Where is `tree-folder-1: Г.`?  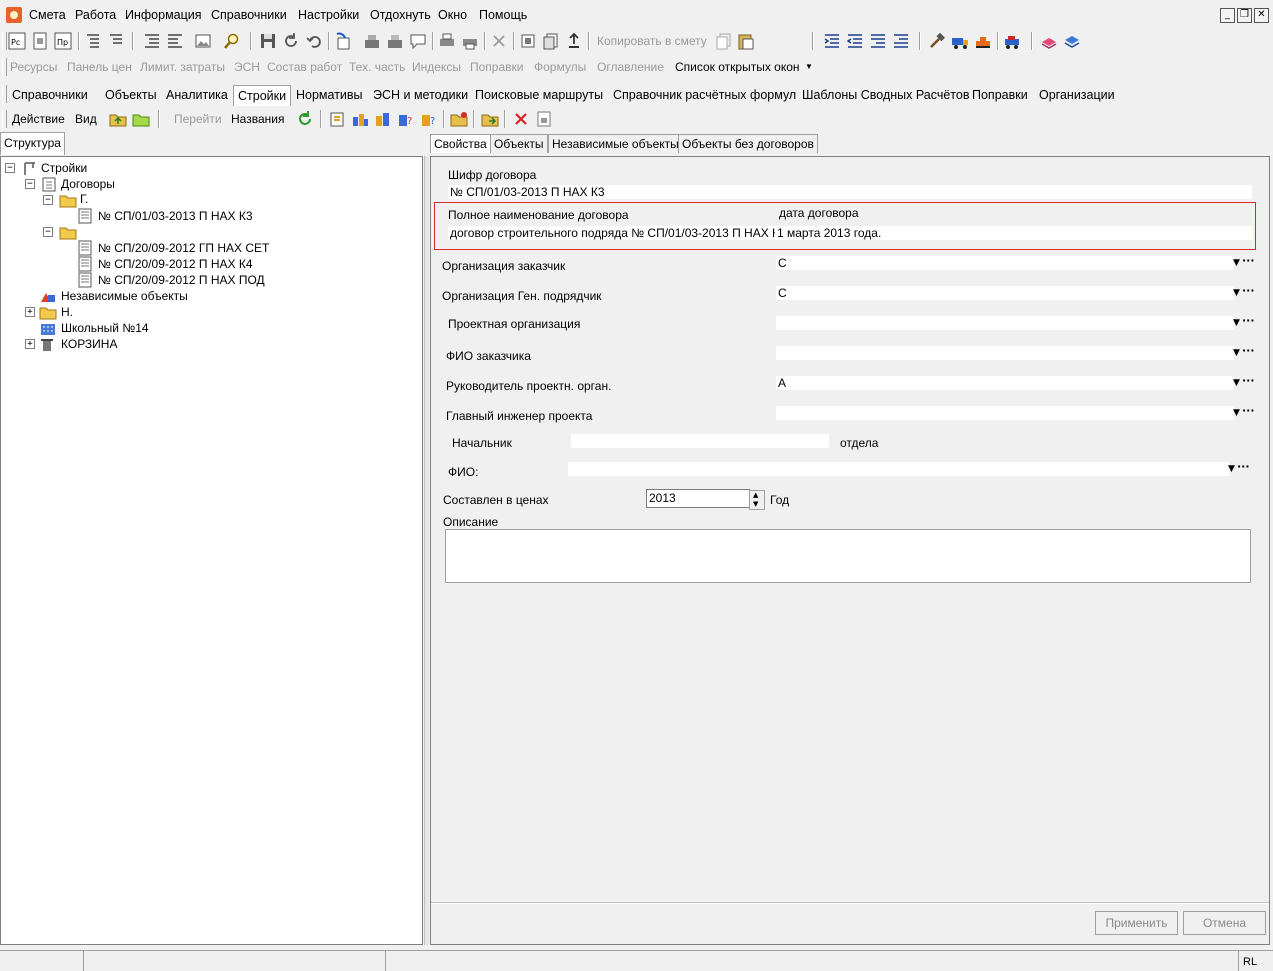 tree-folder-1: Г. is located at coordinates (84, 199).